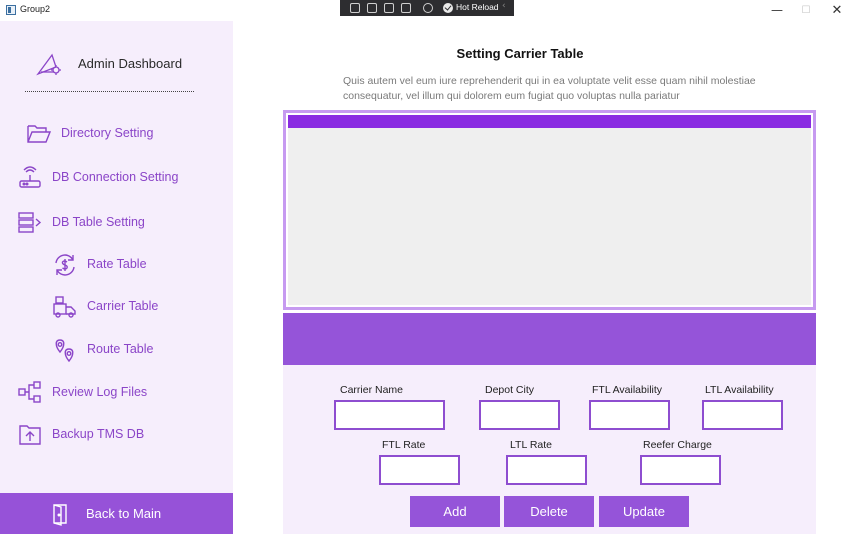 This screenshot has height=534, width=854. Describe the element at coordinates (64, 307) in the screenshot. I see `truck-icon` at that location.